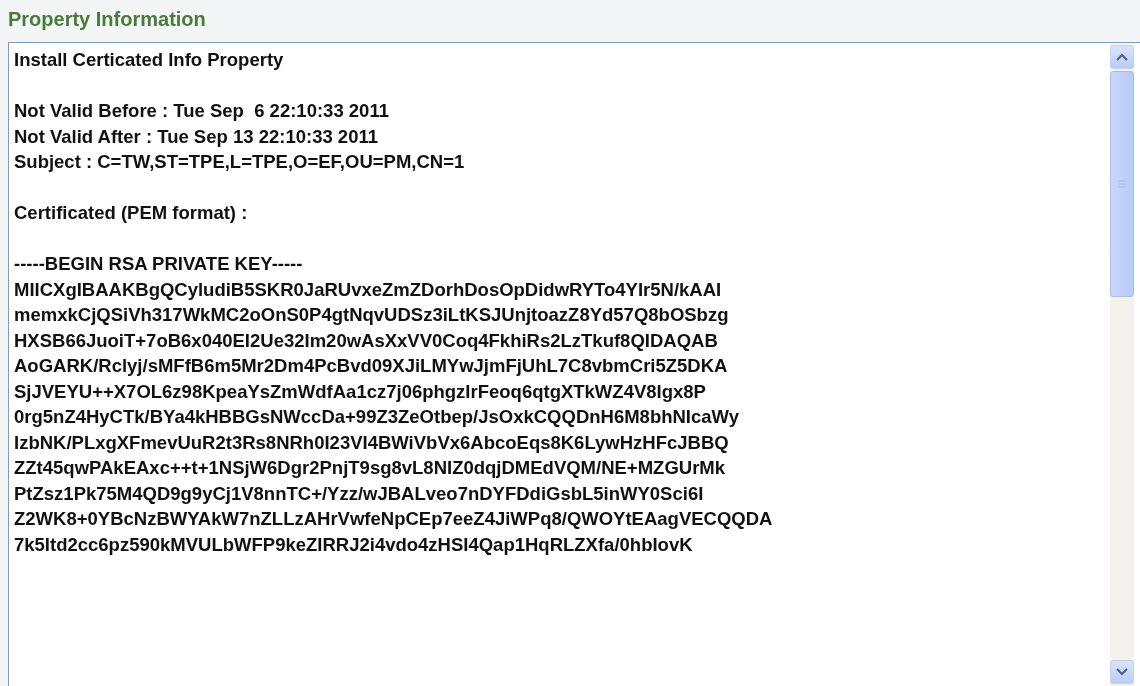  What do you see at coordinates (159, 264) in the screenshot?
I see `text-line: -----BEGIN RSA PRIVATE KEY-----` at bounding box center [159, 264].